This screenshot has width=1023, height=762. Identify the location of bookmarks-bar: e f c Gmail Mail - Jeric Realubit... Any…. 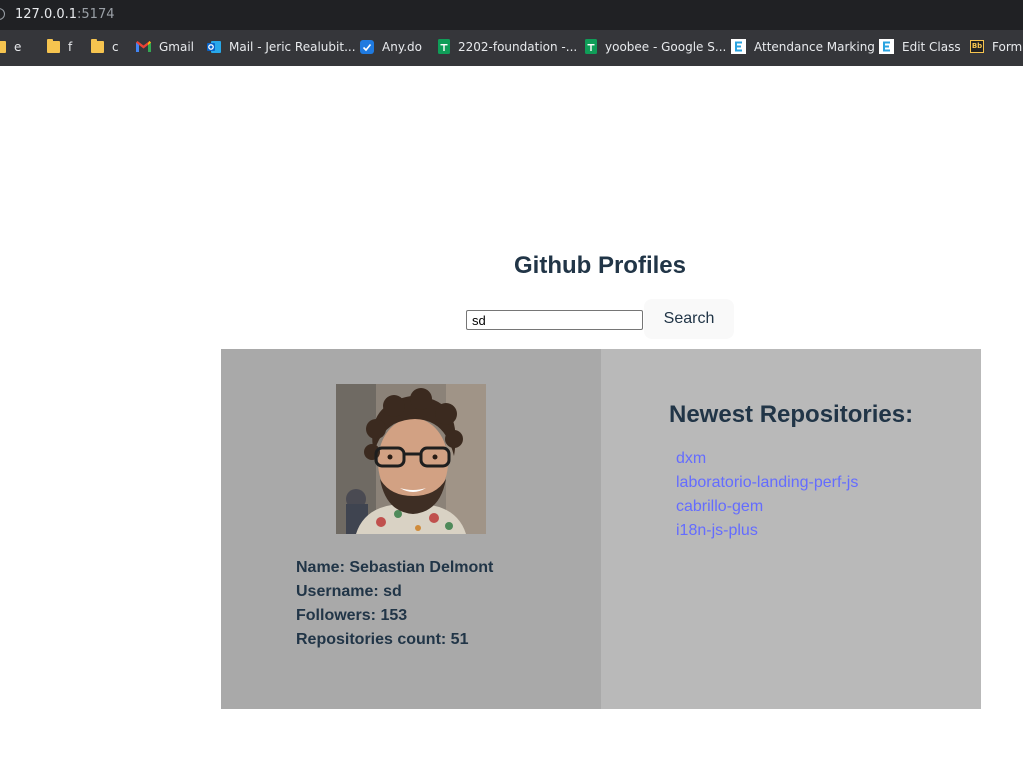
(511, 48).